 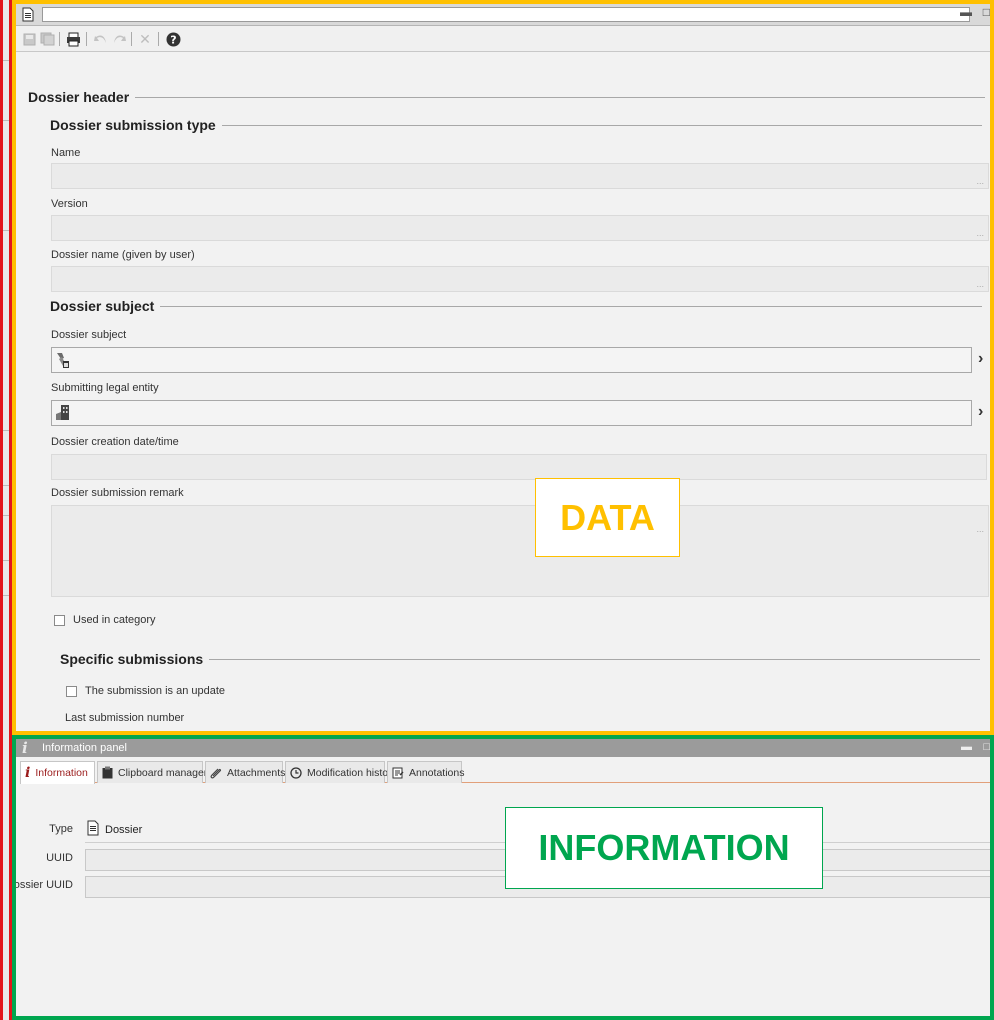 What do you see at coordinates (105, 388) in the screenshot?
I see `legal-entity-label: Submitting legal entity` at bounding box center [105, 388].